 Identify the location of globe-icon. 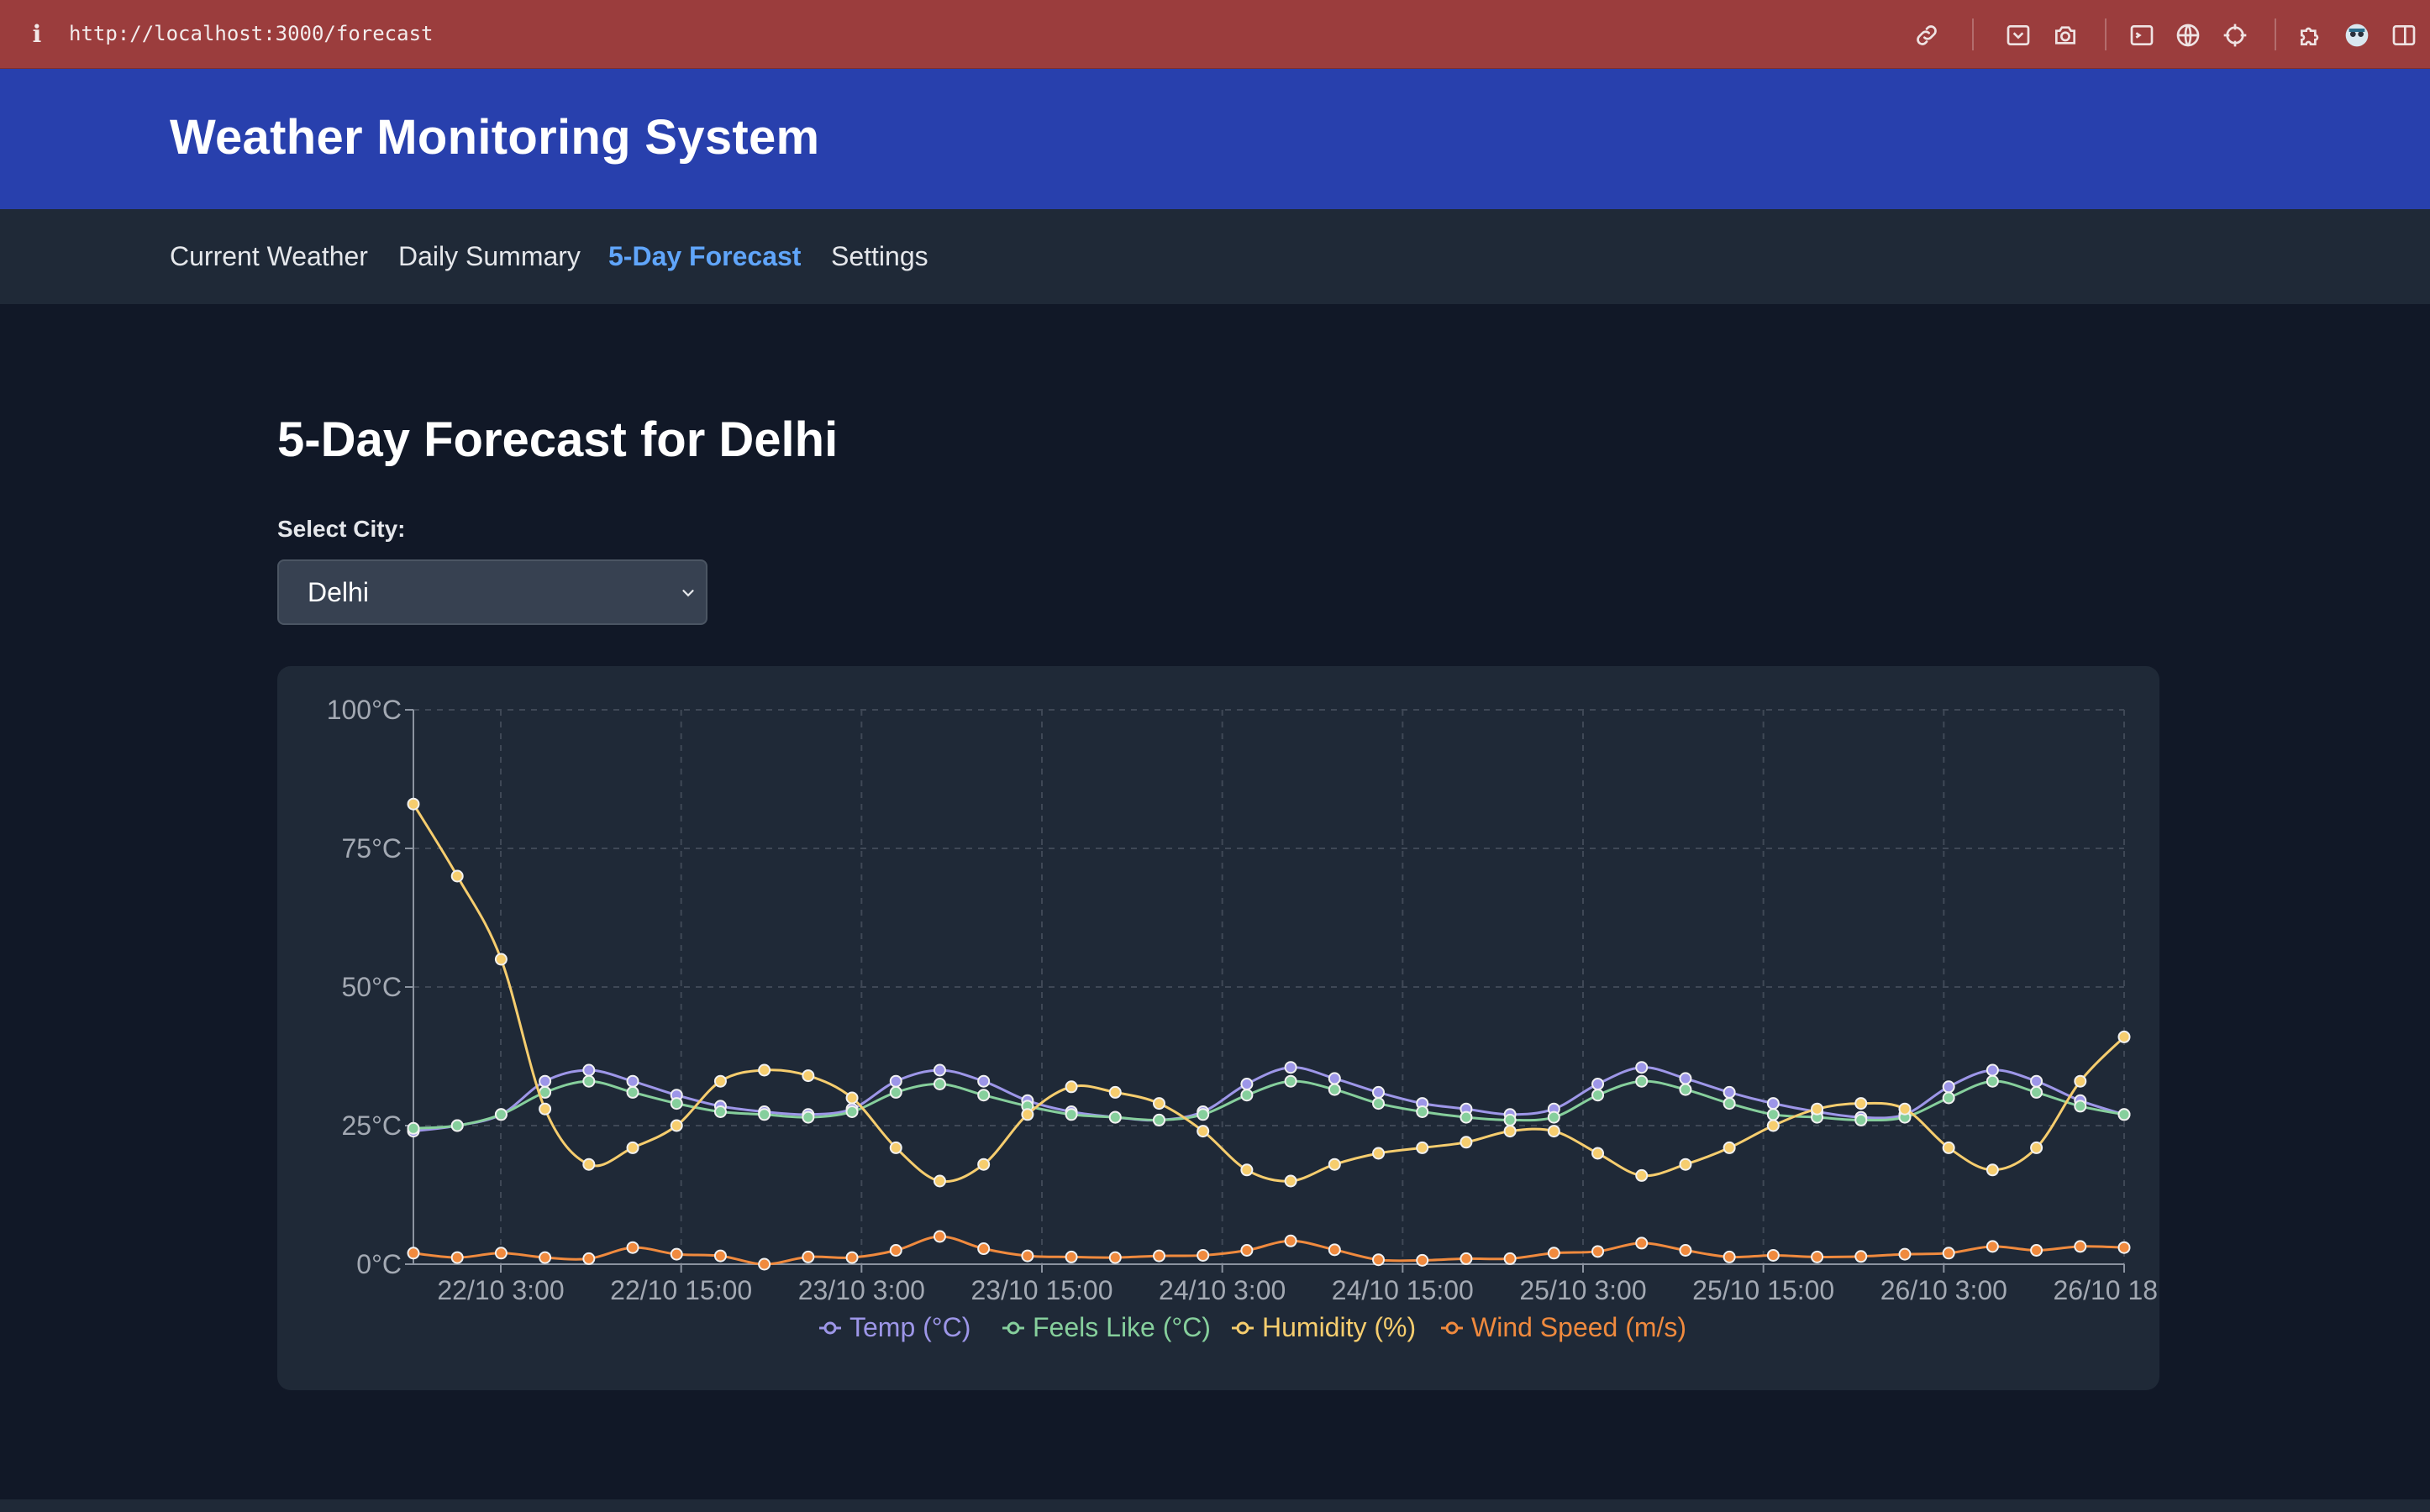
(2188, 35).